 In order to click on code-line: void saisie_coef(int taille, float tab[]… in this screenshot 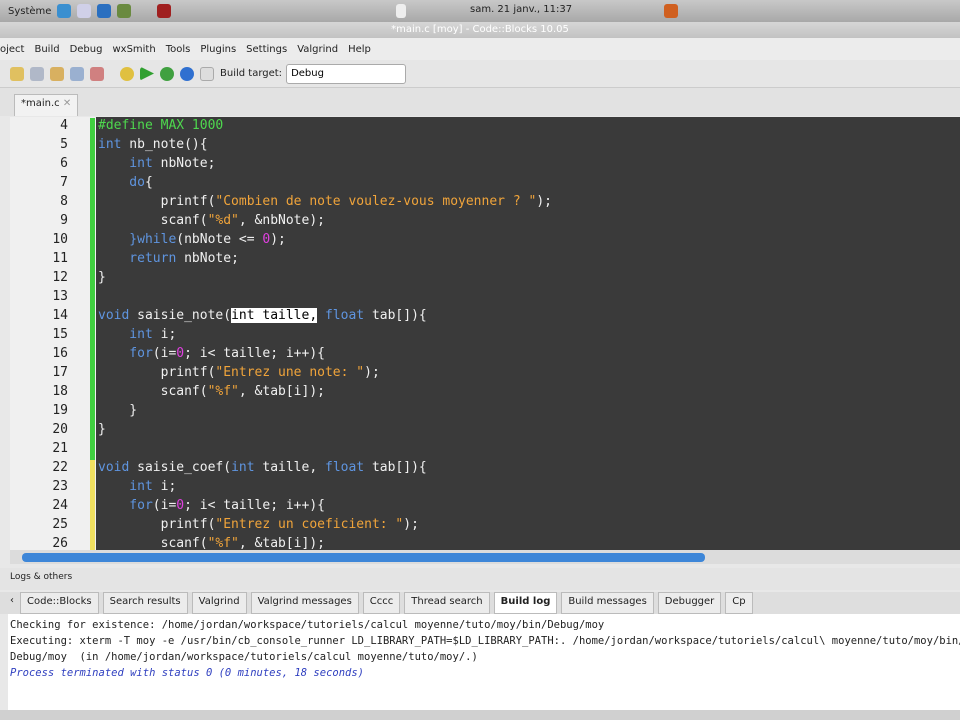, I will do `click(262, 467)`.